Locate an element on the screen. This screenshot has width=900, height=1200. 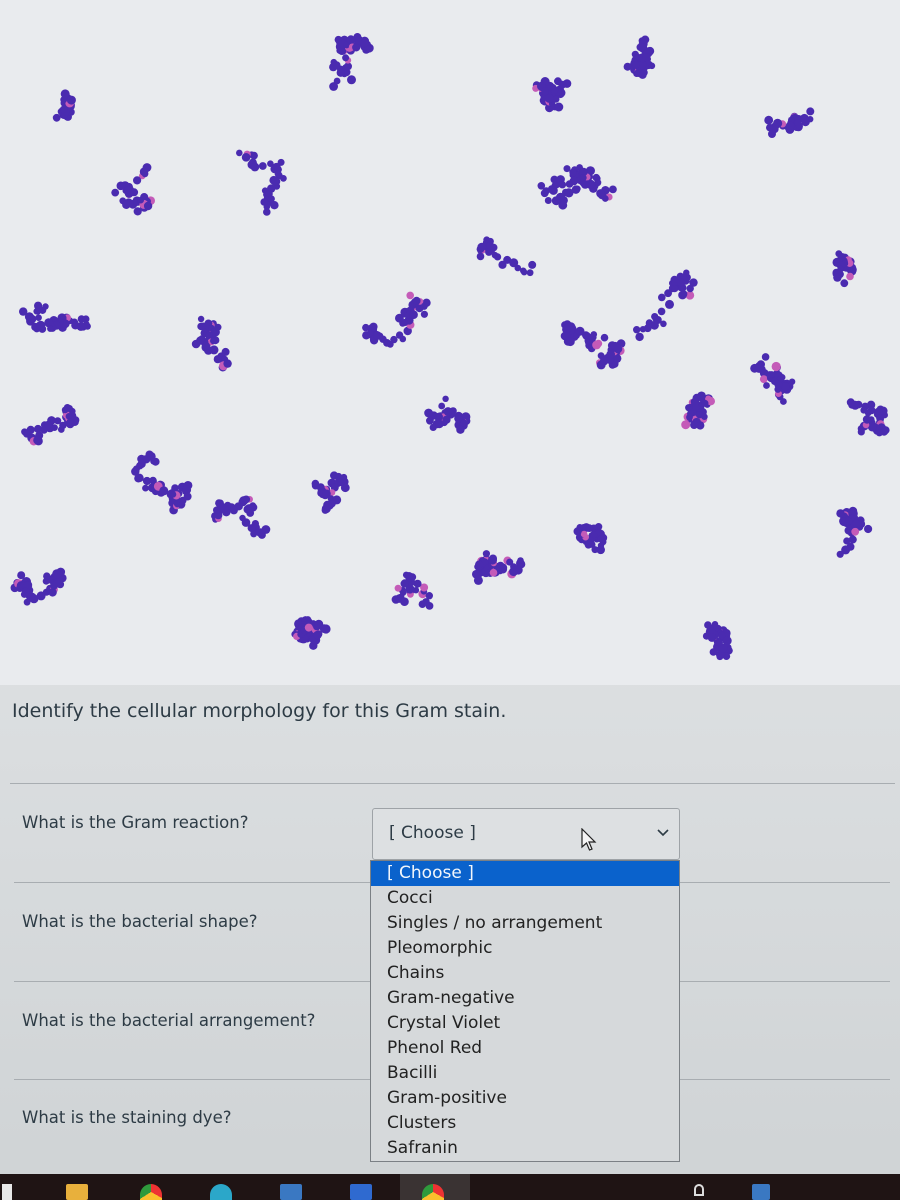
divider is located at coordinates (452, 783).